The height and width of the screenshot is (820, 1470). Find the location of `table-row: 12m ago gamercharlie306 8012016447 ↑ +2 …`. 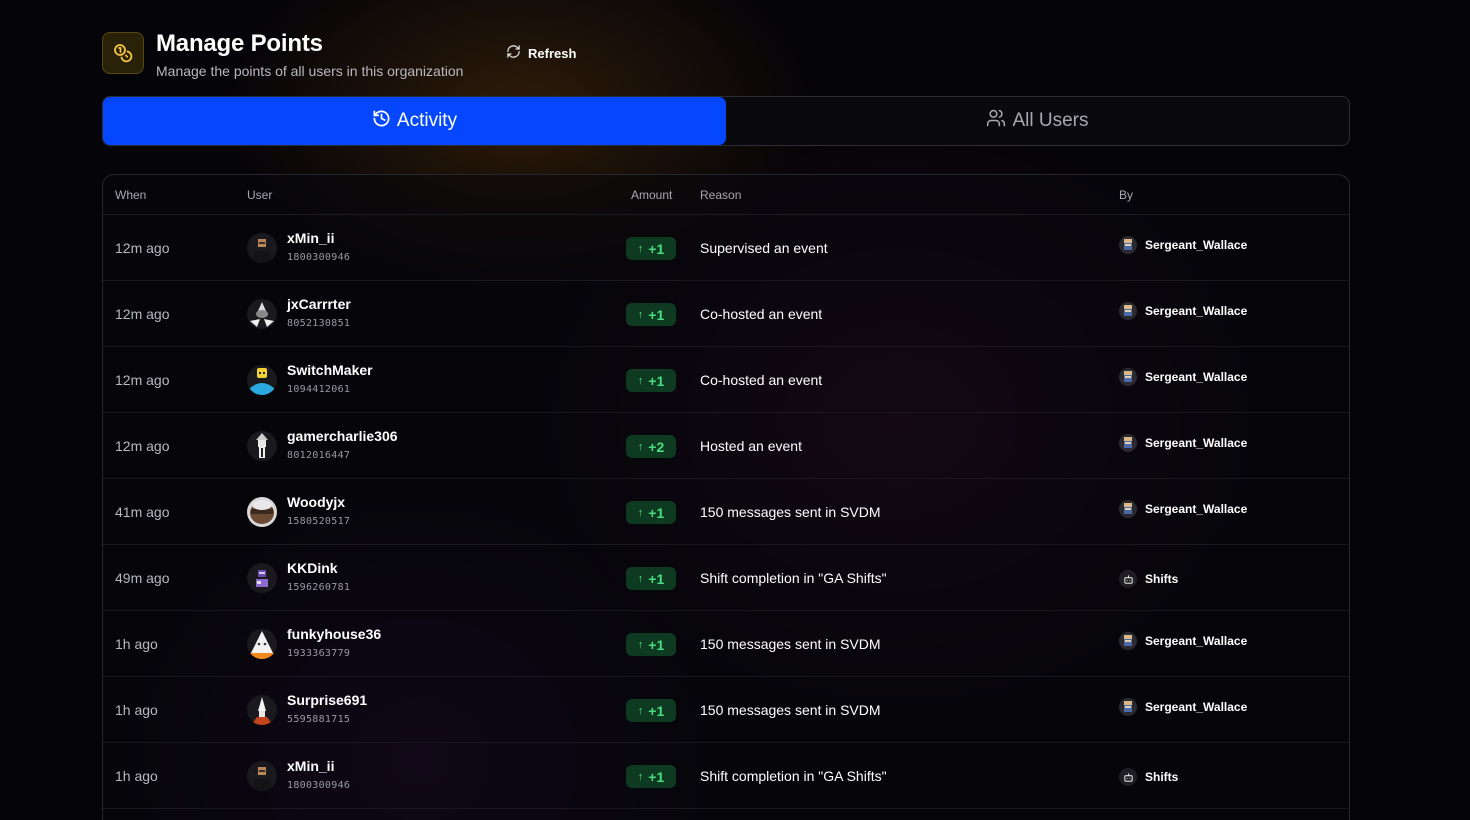

table-row: 12m ago gamercharlie306 8012016447 ↑ +2 … is located at coordinates (726, 446).